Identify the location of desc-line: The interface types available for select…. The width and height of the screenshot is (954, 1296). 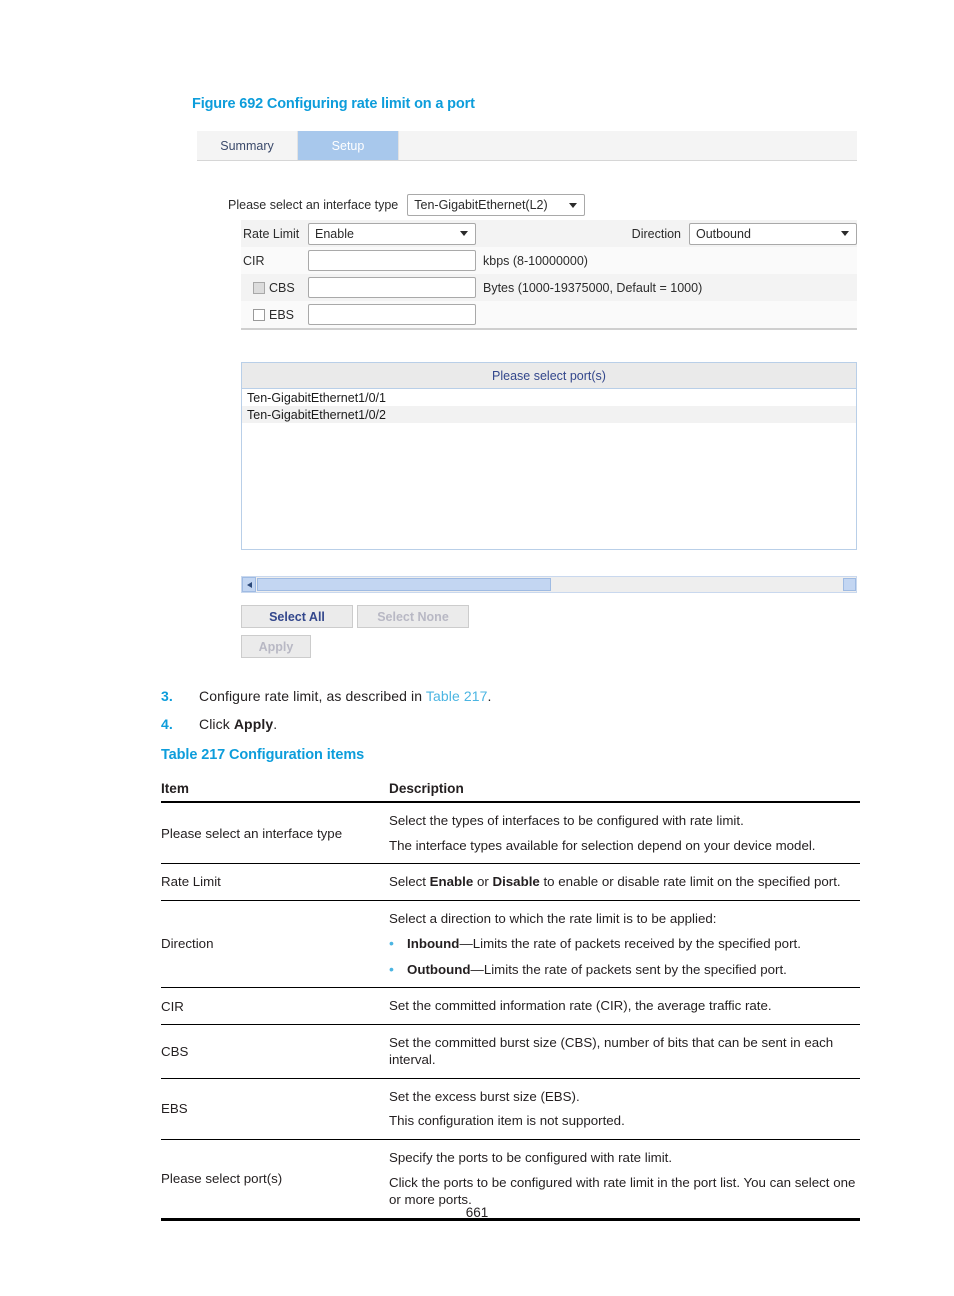
(602, 845).